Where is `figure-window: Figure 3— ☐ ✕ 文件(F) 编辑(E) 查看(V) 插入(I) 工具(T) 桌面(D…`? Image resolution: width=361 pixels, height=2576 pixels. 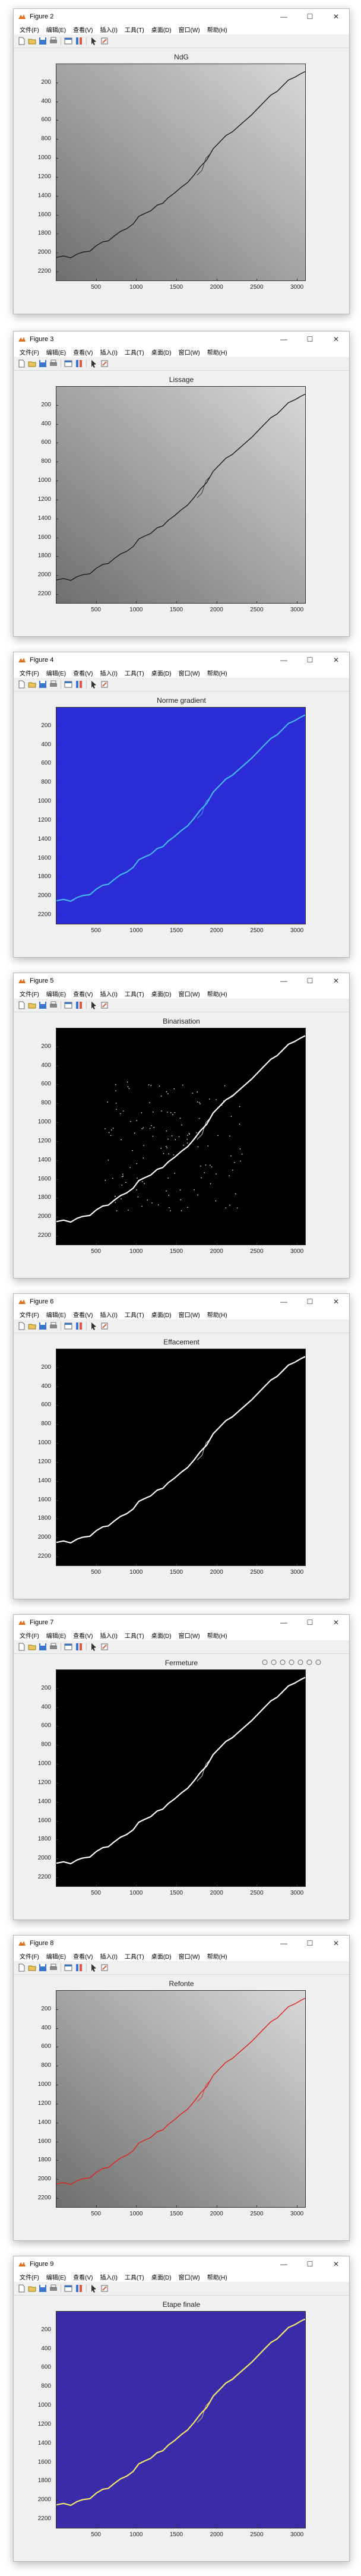
figure-window: Figure 3— ☐ ✕ 文件(F) 编辑(E) 查看(V) 插入(I) 工具(T) 桌面(D… is located at coordinates (181, 484).